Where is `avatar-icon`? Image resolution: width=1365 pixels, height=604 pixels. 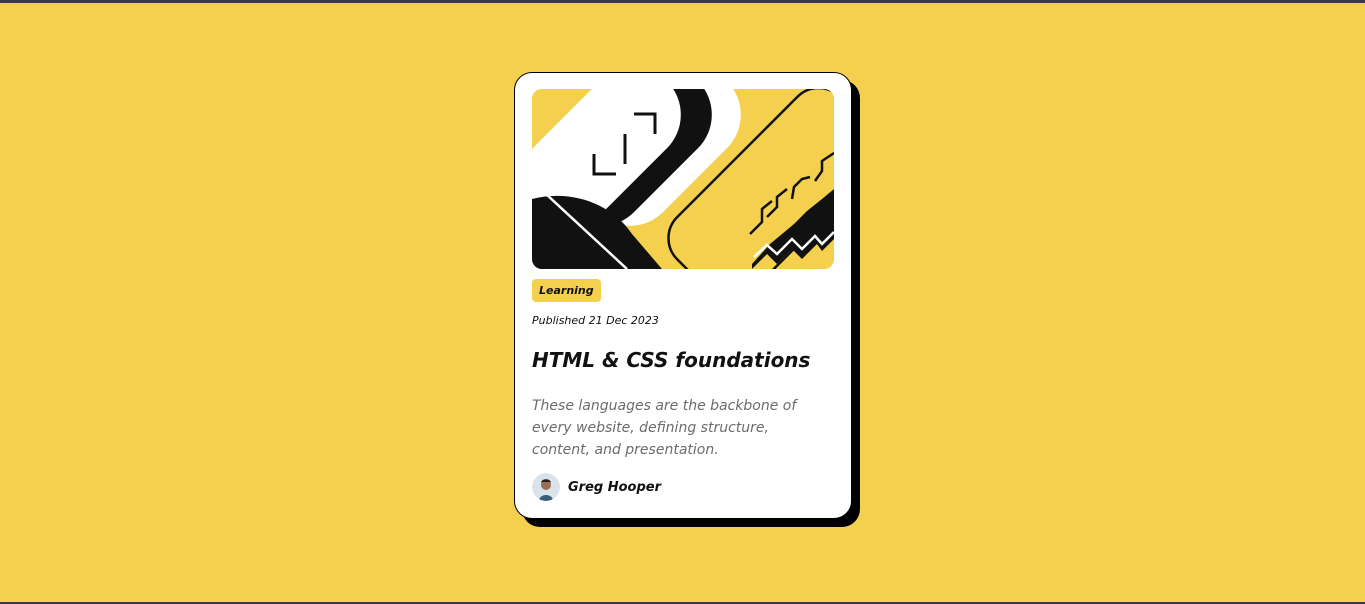 avatar-icon is located at coordinates (546, 487).